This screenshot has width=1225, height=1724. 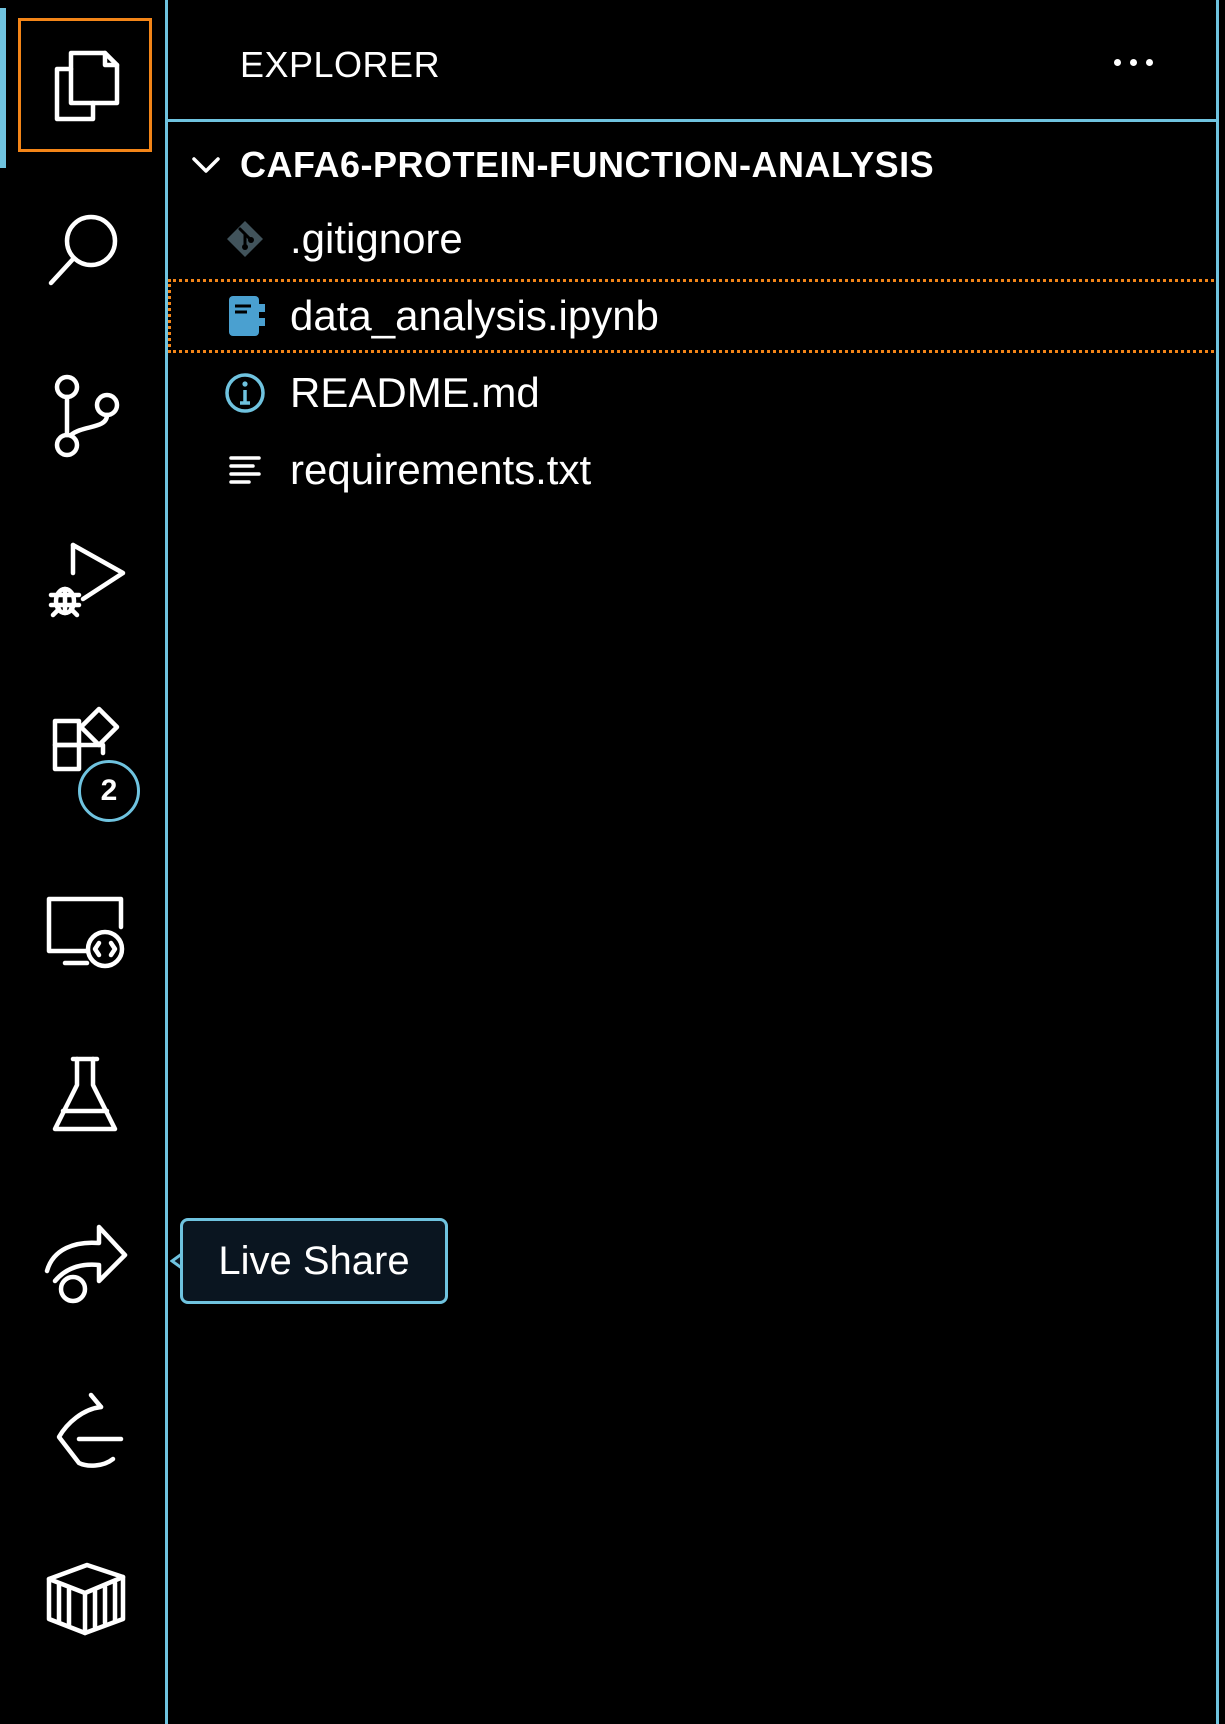 I want to click on git-file-icon, so click(x=245, y=239).